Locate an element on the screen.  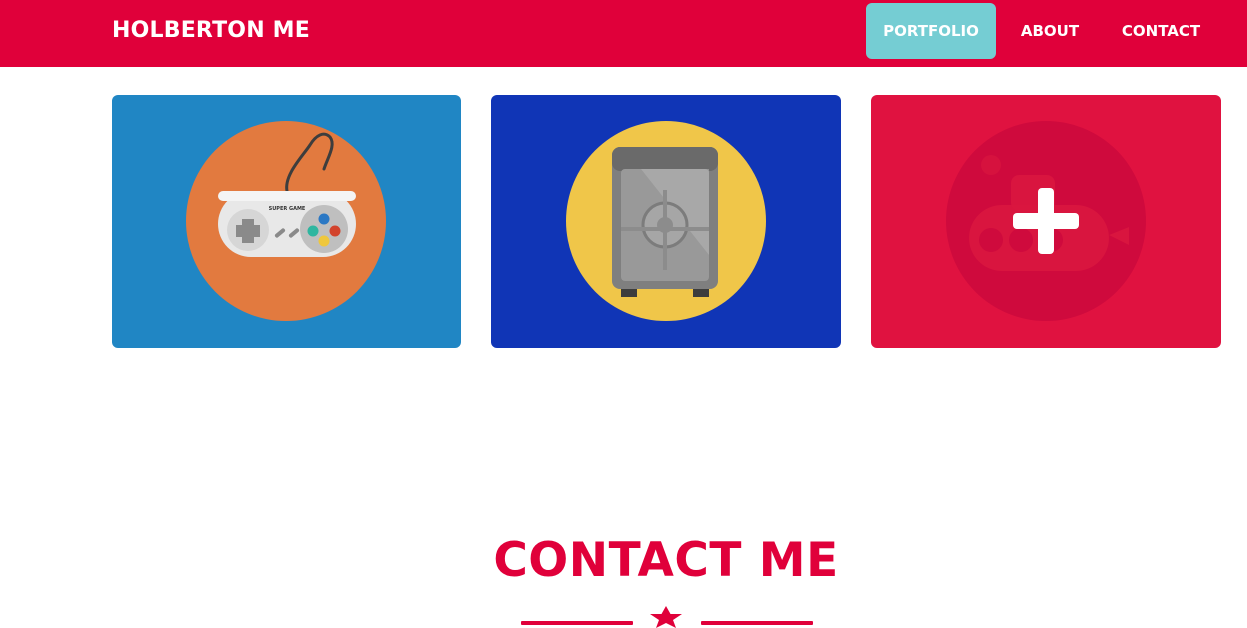
portfolio-card-submarine is located at coordinates (1046, 221).